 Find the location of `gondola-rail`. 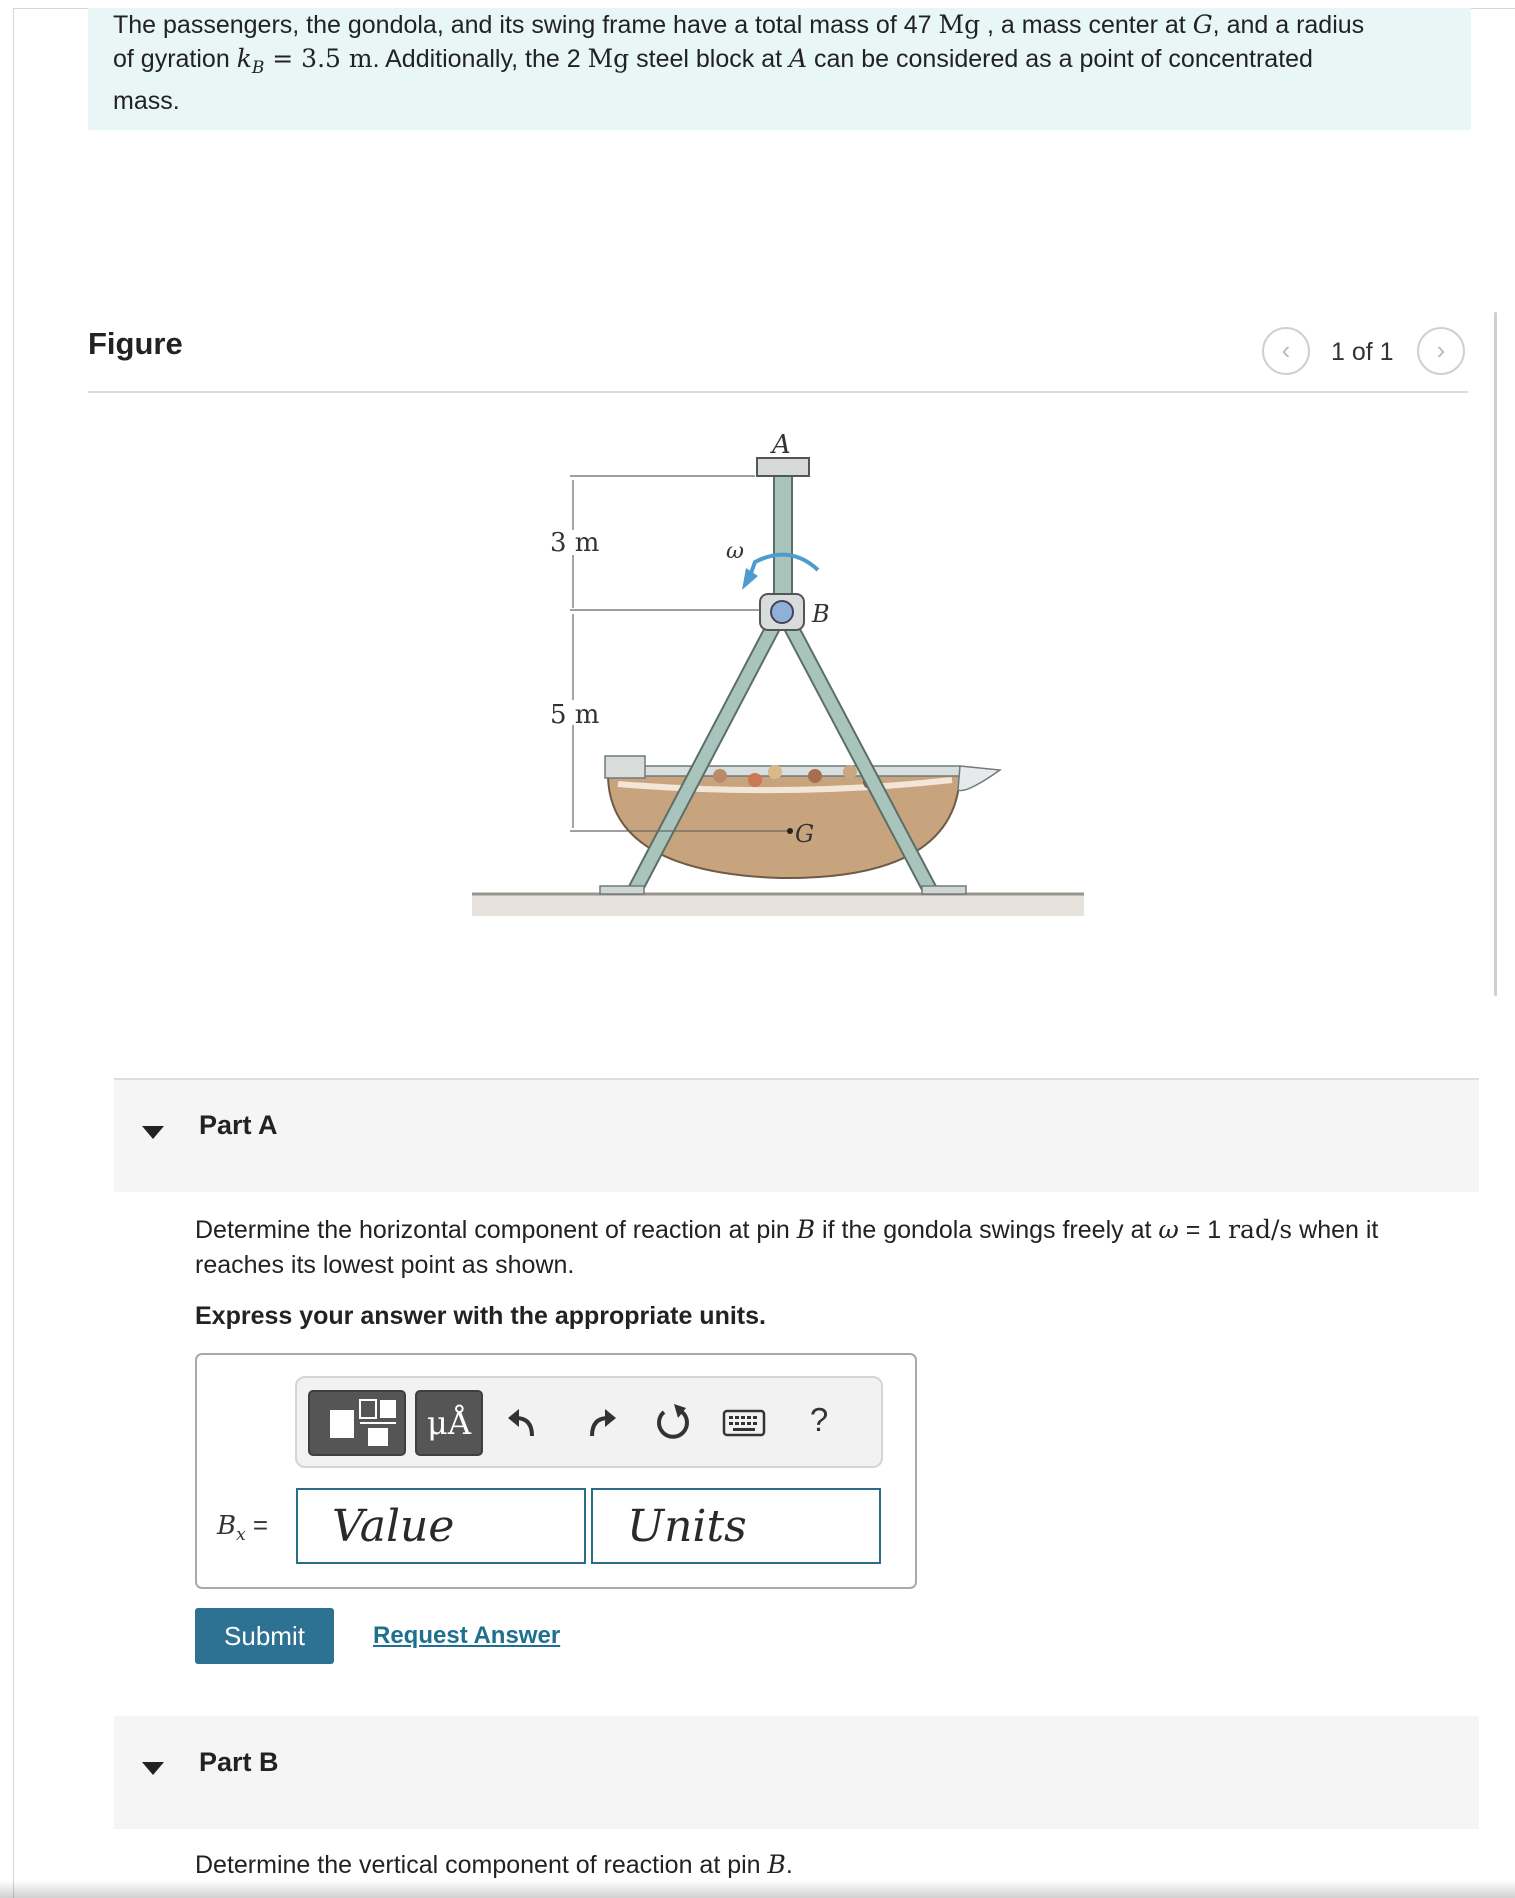

gondola-rail is located at coordinates (785, 771).